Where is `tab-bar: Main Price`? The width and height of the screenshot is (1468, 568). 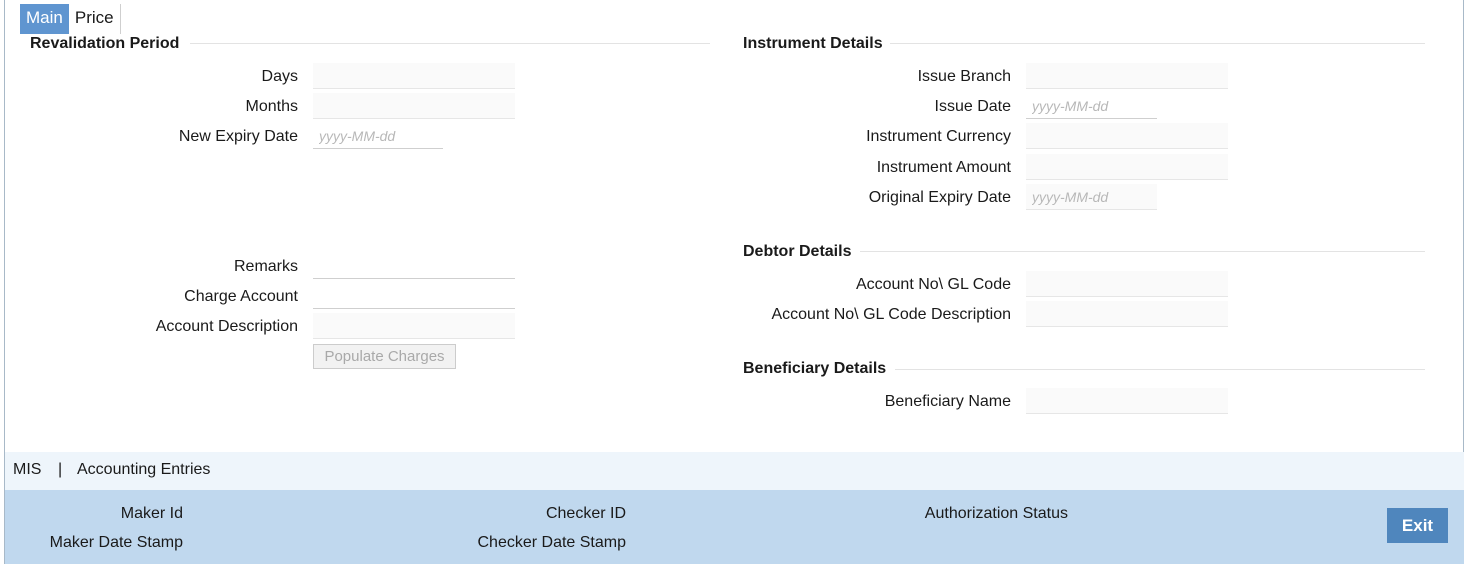
tab-bar: Main Price is located at coordinates (70, 19).